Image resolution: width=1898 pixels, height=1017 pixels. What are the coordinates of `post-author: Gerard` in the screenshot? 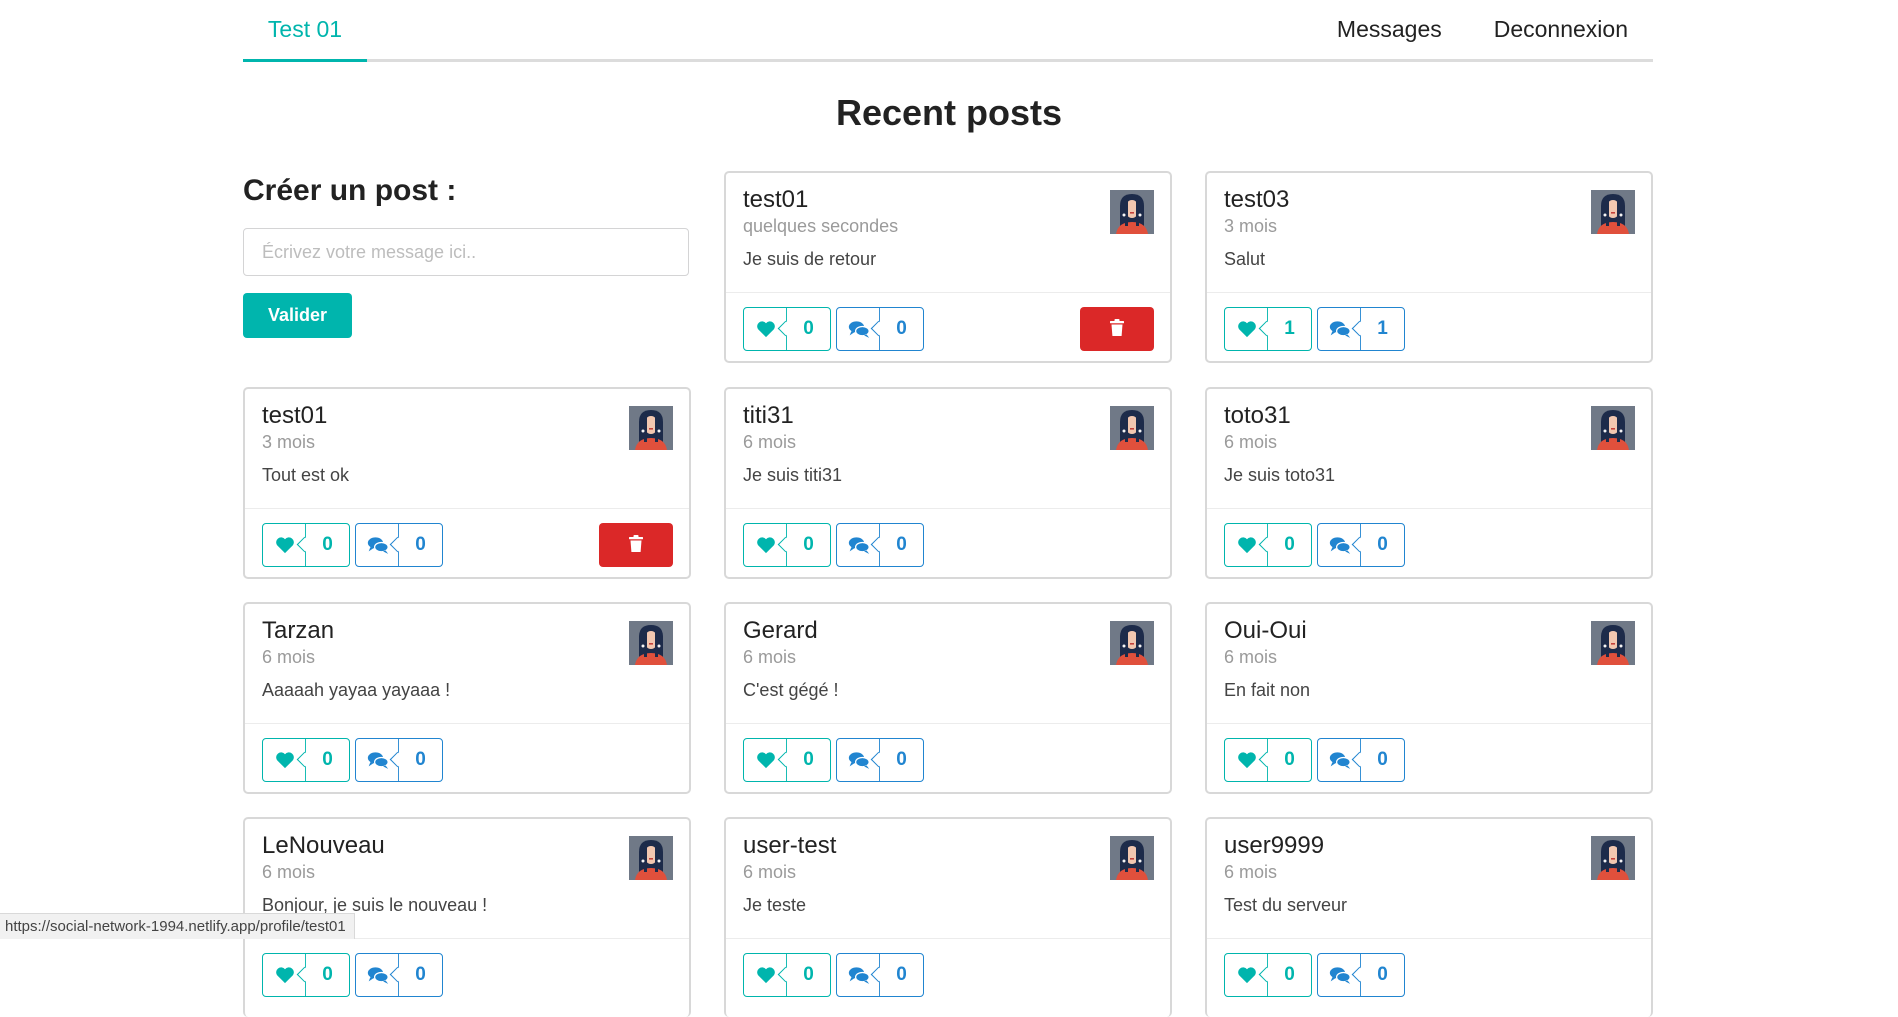 It's located at (780, 631).